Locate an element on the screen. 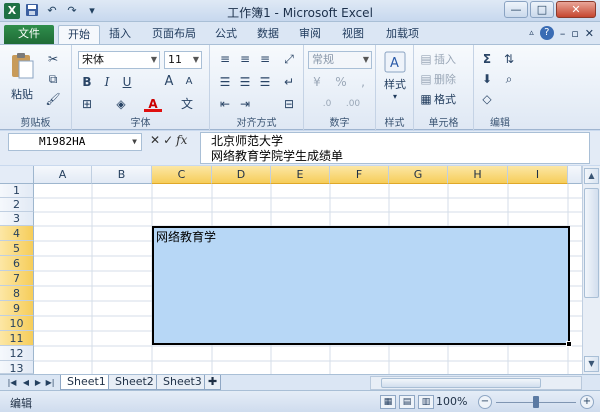 The height and width of the screenshot is (412, 600). horizontal-scroll-thumb is located at coordinates (461, 383).